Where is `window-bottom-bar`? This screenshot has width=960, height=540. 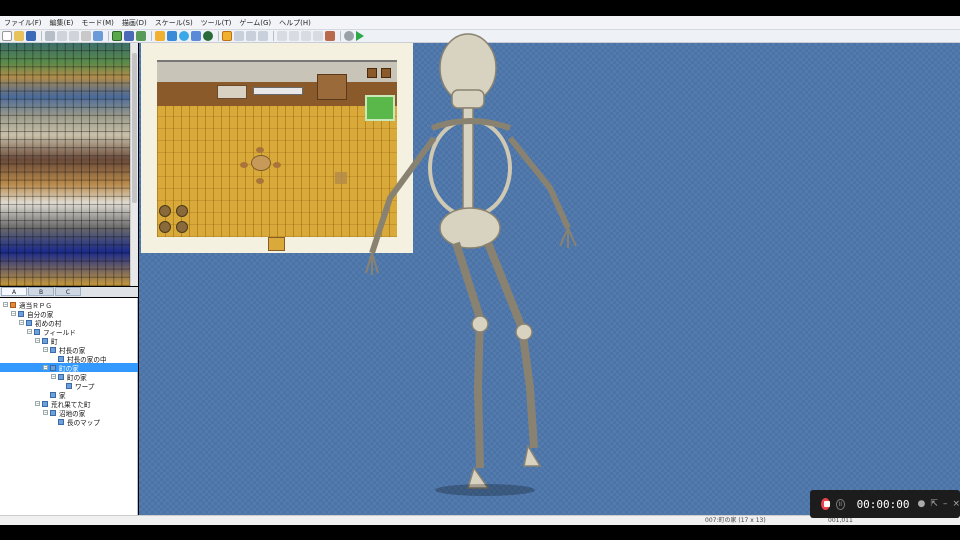
window-bottom-bar is located at coordinates (480, 532).